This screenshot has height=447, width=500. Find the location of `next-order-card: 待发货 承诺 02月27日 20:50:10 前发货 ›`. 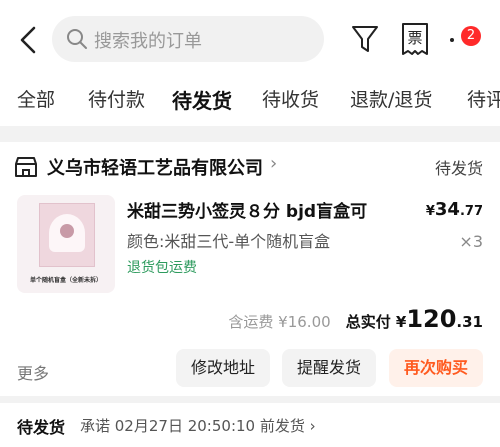

next-order-card: 待发货 承诺 02月27日 20:50:10 前发货 › is located at coordinates (250, 425).